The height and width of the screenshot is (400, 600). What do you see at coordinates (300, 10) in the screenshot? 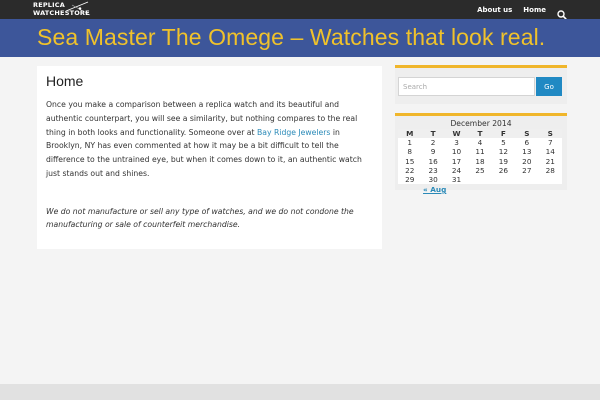
I see `top-navigation-bar: REPLICA WATCHESTORE About us Home` at bounding box center [300, 10].